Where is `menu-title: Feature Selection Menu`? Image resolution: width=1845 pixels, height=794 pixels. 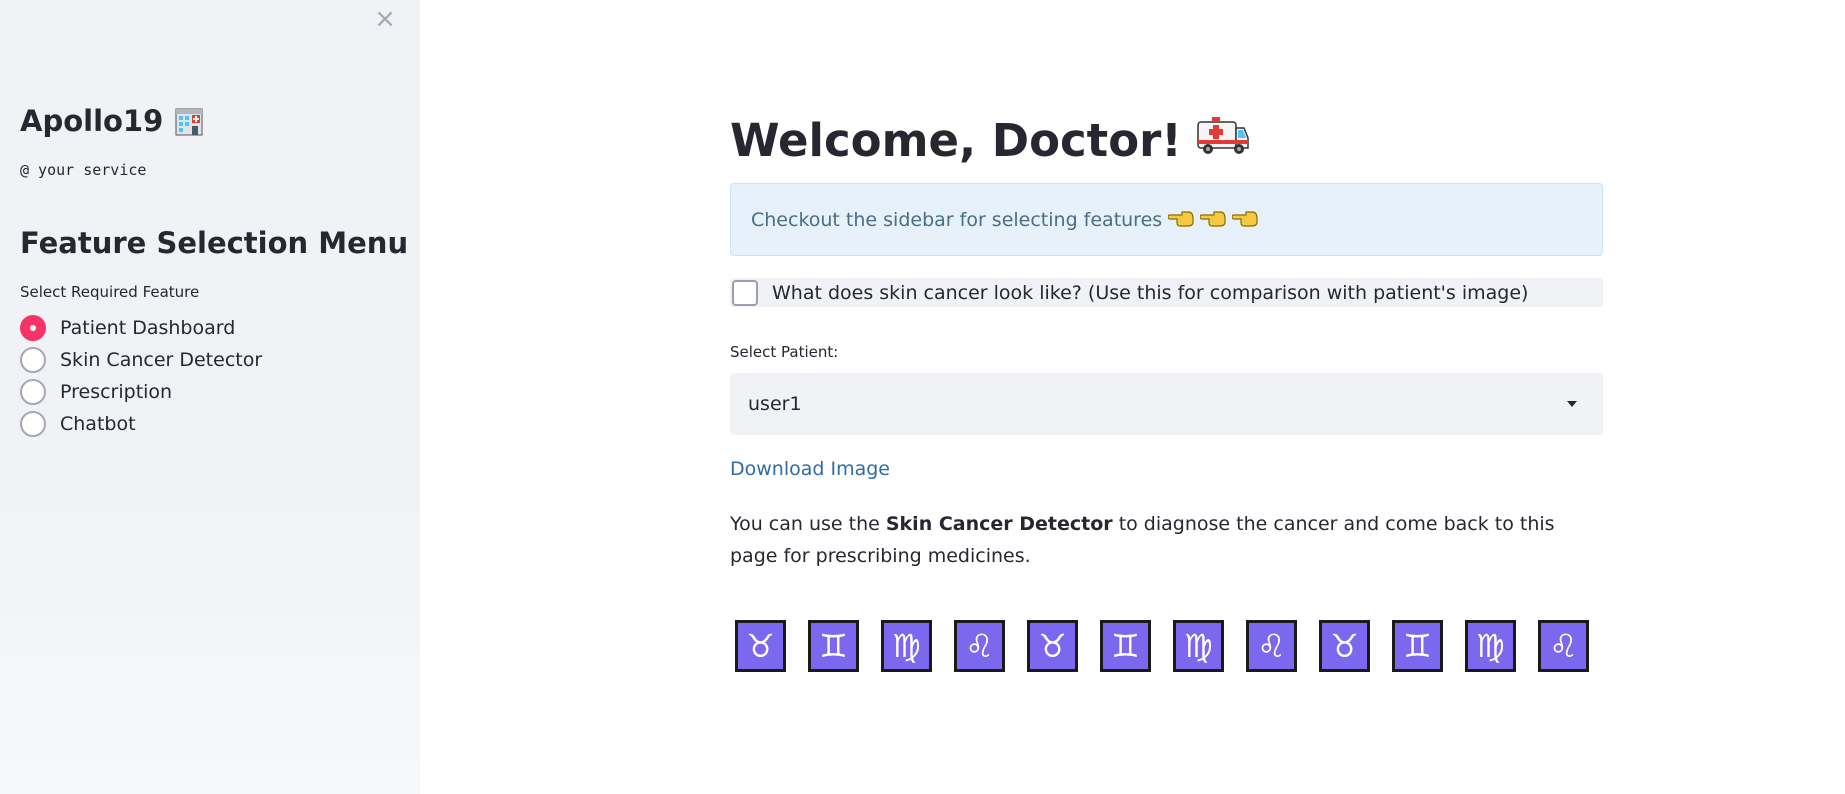 menu-title: Feature Selection Menu is located at coordinates (214, 243).